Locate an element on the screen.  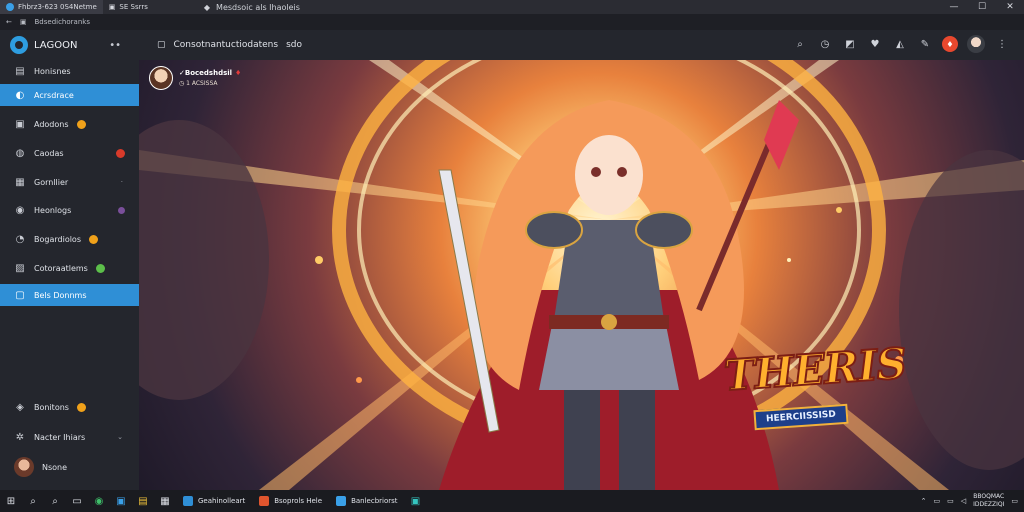
taskbar-app-label: Banlecbriorst is located at coordinates (374, 501).